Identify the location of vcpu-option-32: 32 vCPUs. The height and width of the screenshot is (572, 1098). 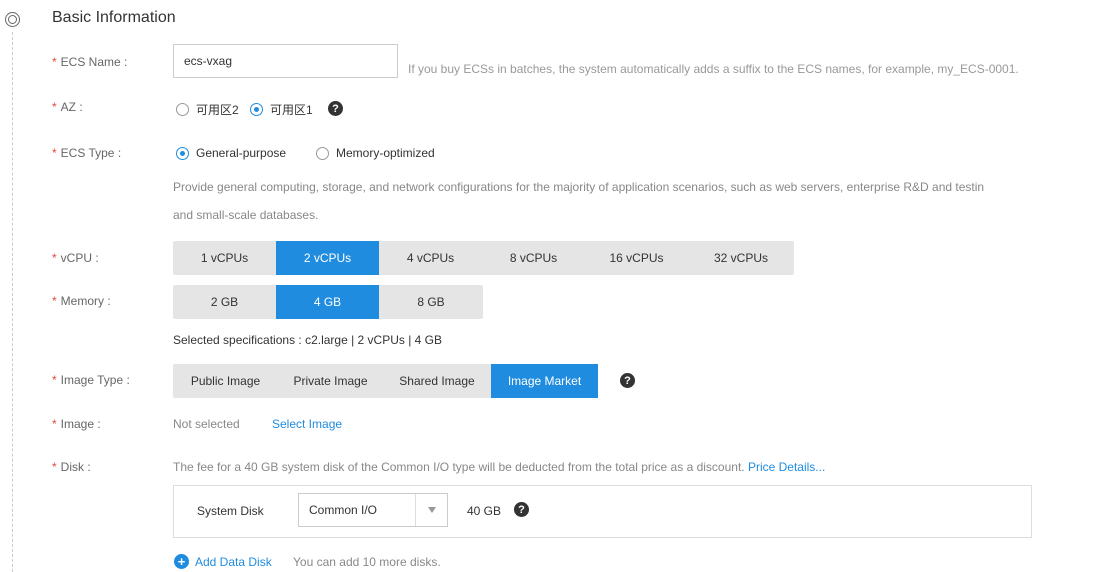
(741, 258).